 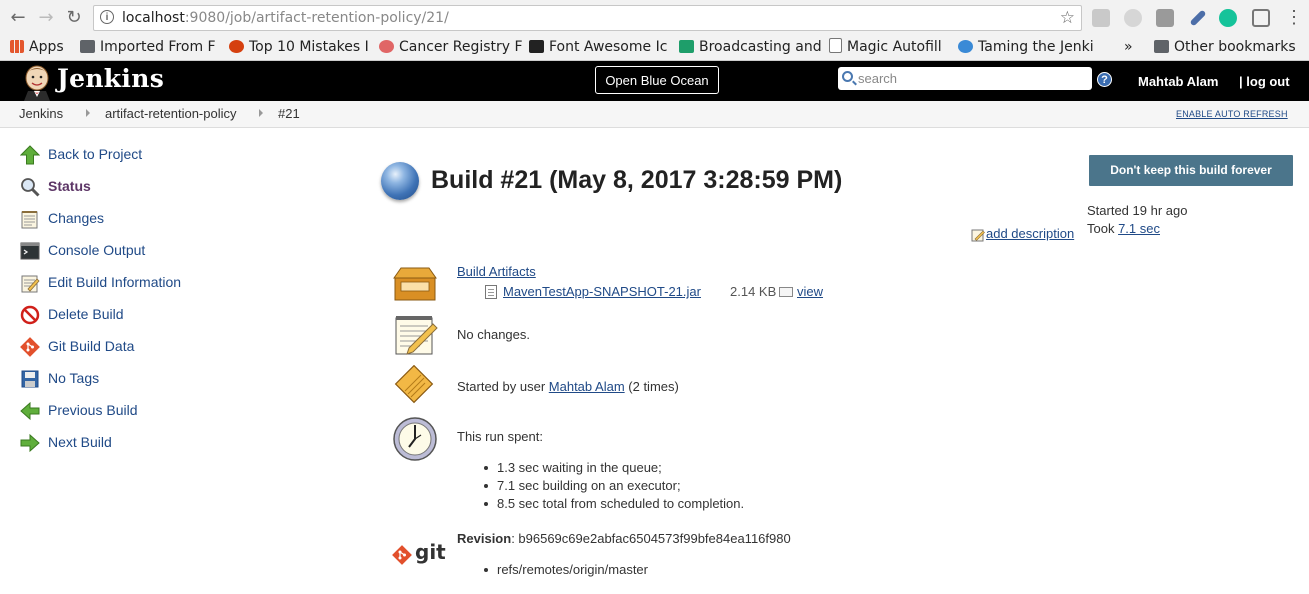 What do you see at coordinates (69, 186) in the screenshot?
I see `sidebar-item-label: Status` at bounding box center [69, 186].